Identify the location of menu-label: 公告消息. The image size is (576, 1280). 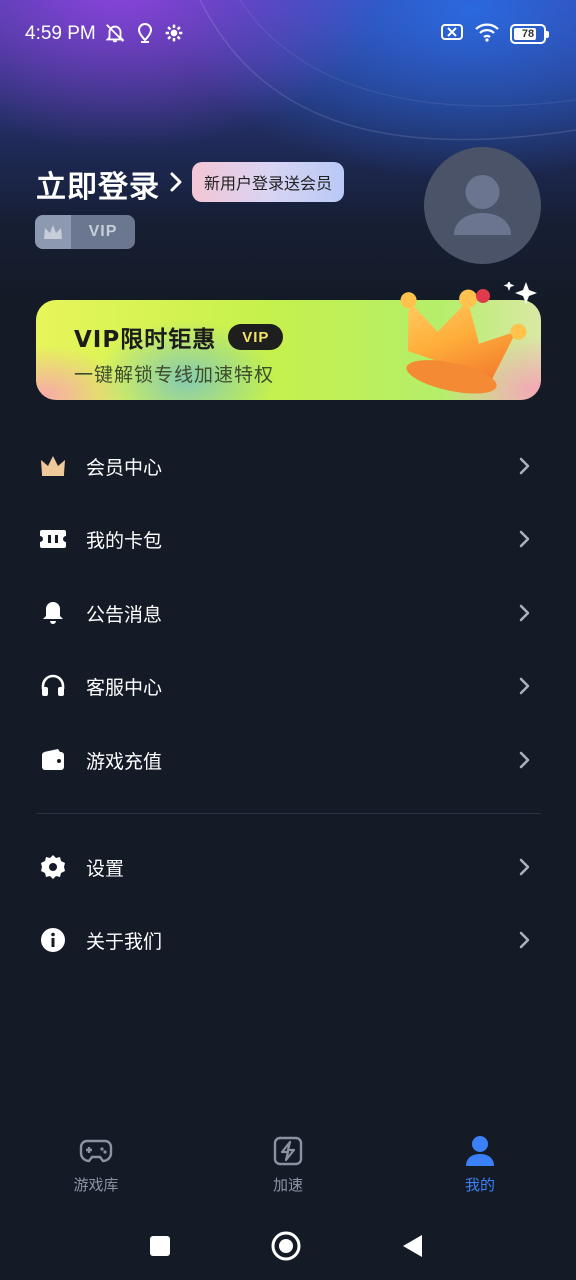
(124, 614).